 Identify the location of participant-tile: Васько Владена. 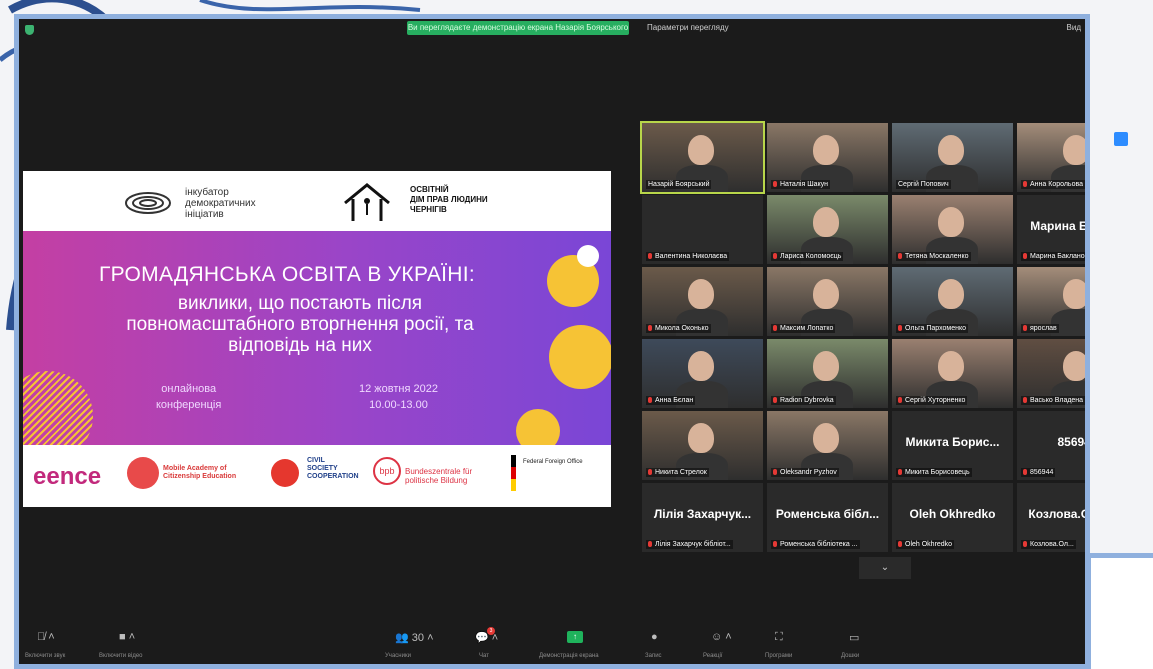
(1051, 373).